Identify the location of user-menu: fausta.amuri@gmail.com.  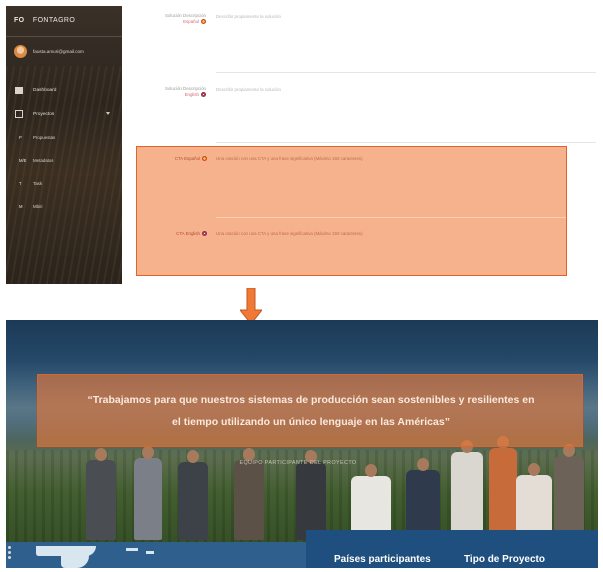
(49, 51).